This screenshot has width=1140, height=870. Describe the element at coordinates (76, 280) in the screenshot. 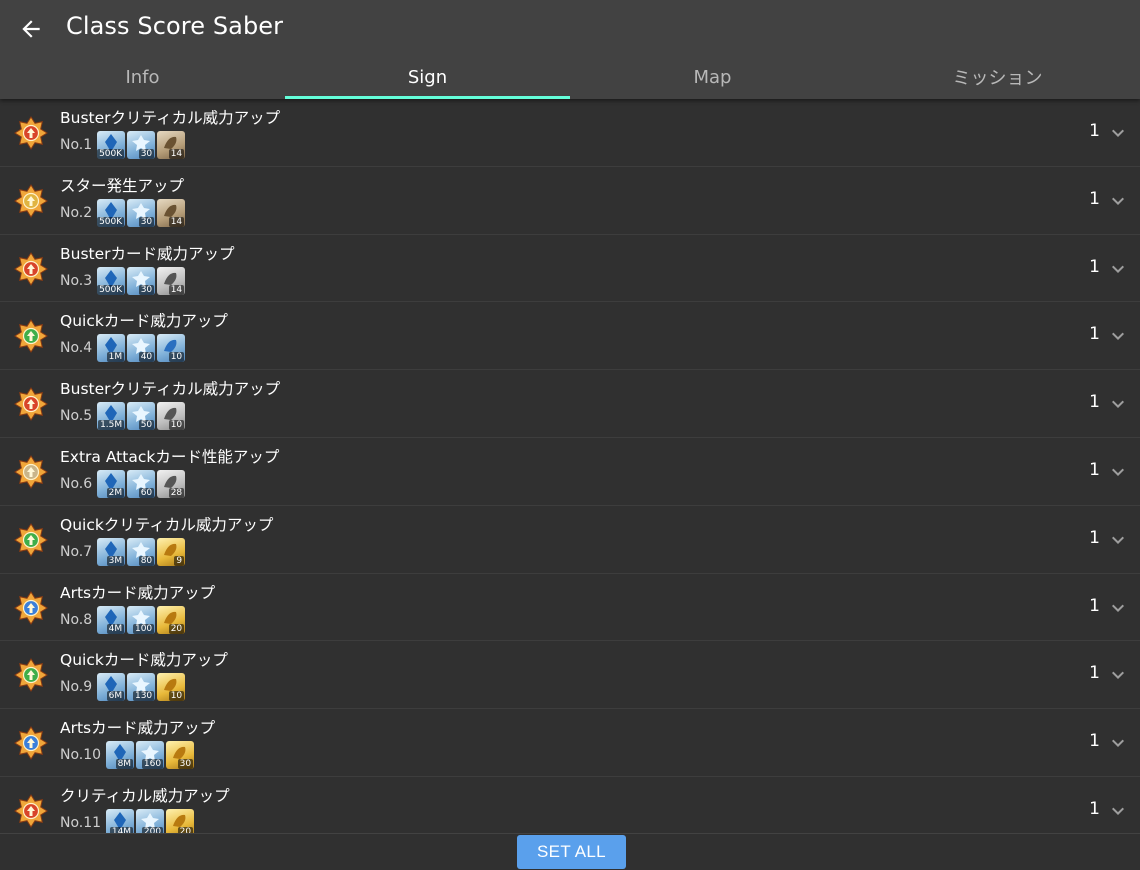

I see `node-number: No.3` at that location.